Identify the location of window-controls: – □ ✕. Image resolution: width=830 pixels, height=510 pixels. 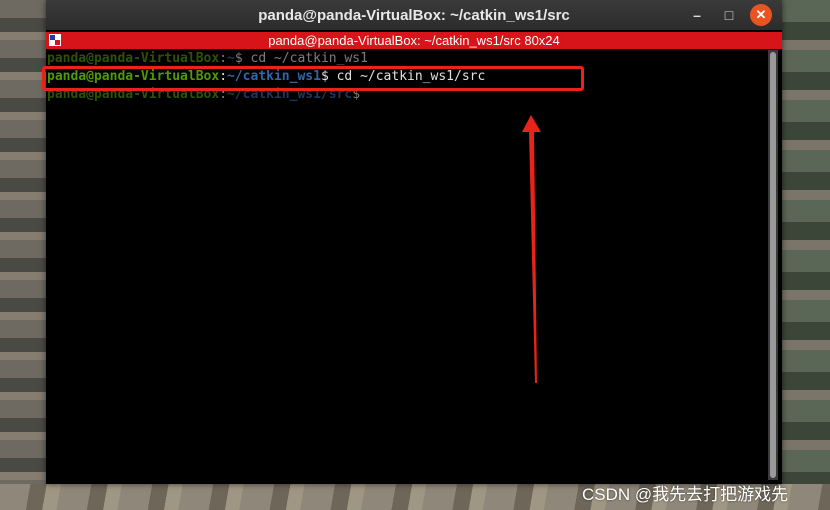
(729, 15).